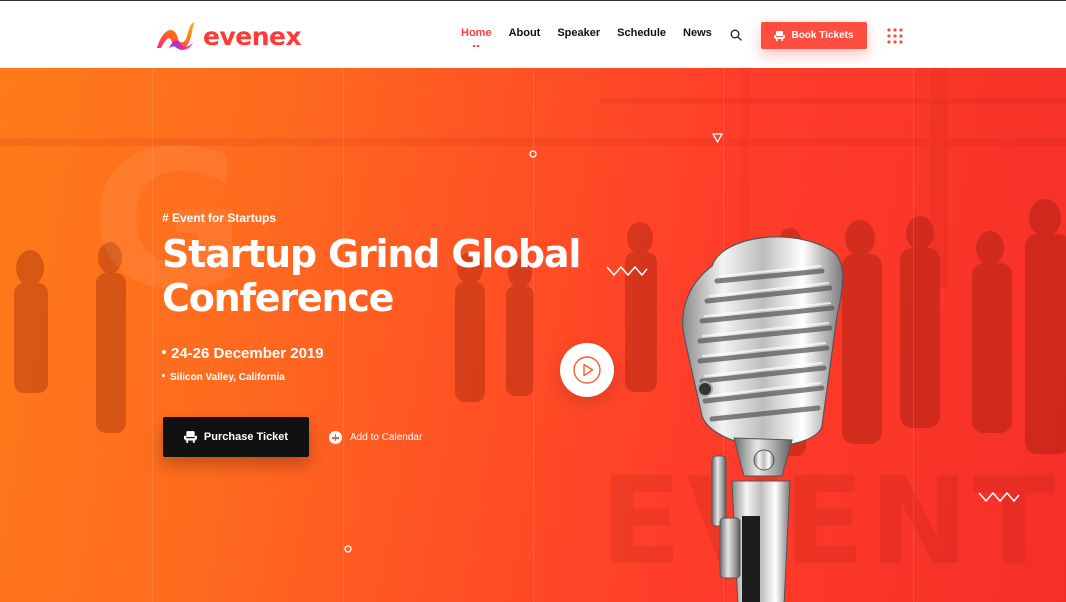 This screenshot has width=1066, height=602. Describe the element at coordinates (386, 437) in the screenshot. I see `add-to-calendar-label: Add to Calendar` at that location.